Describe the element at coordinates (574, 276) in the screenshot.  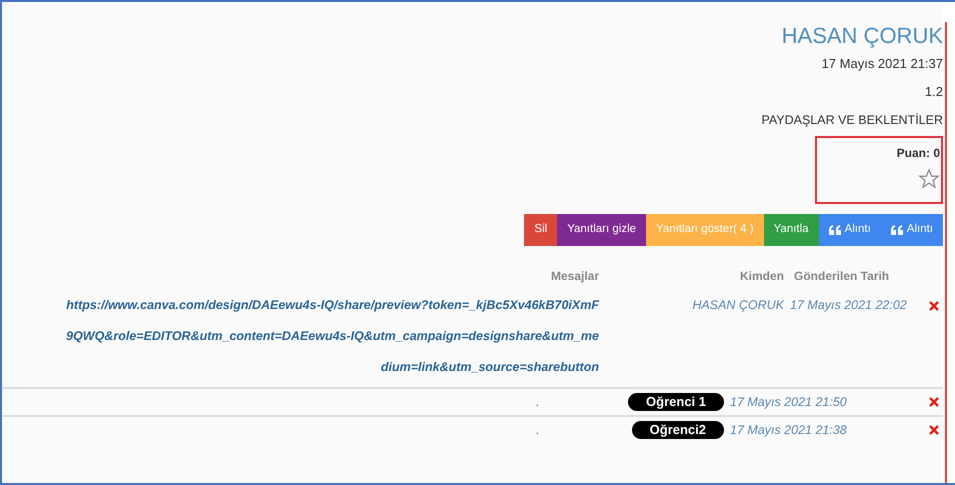
I see `column-header: Mesajlar` at that location.